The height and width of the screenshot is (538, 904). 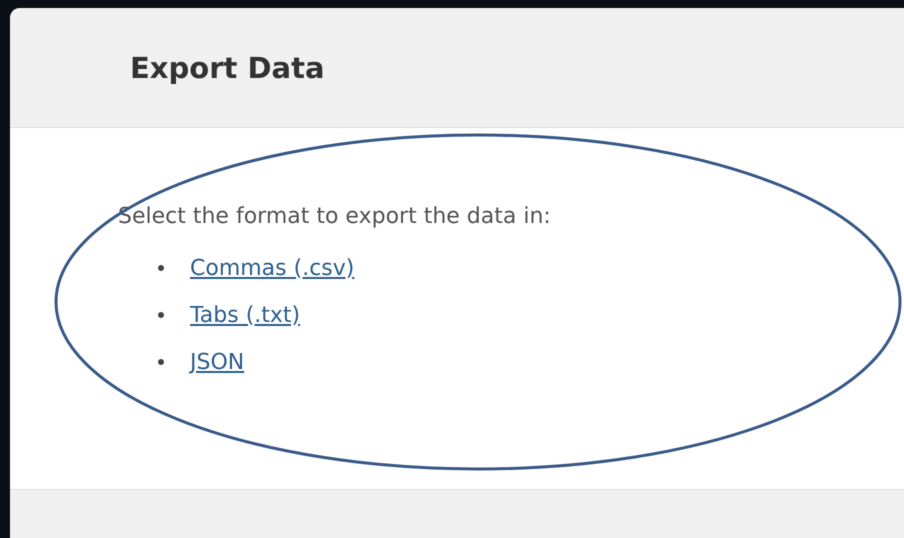 What do you see at coordinates (272, 268) in the screenshot?
I see `format-link: Commas (.csv)` at bounding box center [272, 268].